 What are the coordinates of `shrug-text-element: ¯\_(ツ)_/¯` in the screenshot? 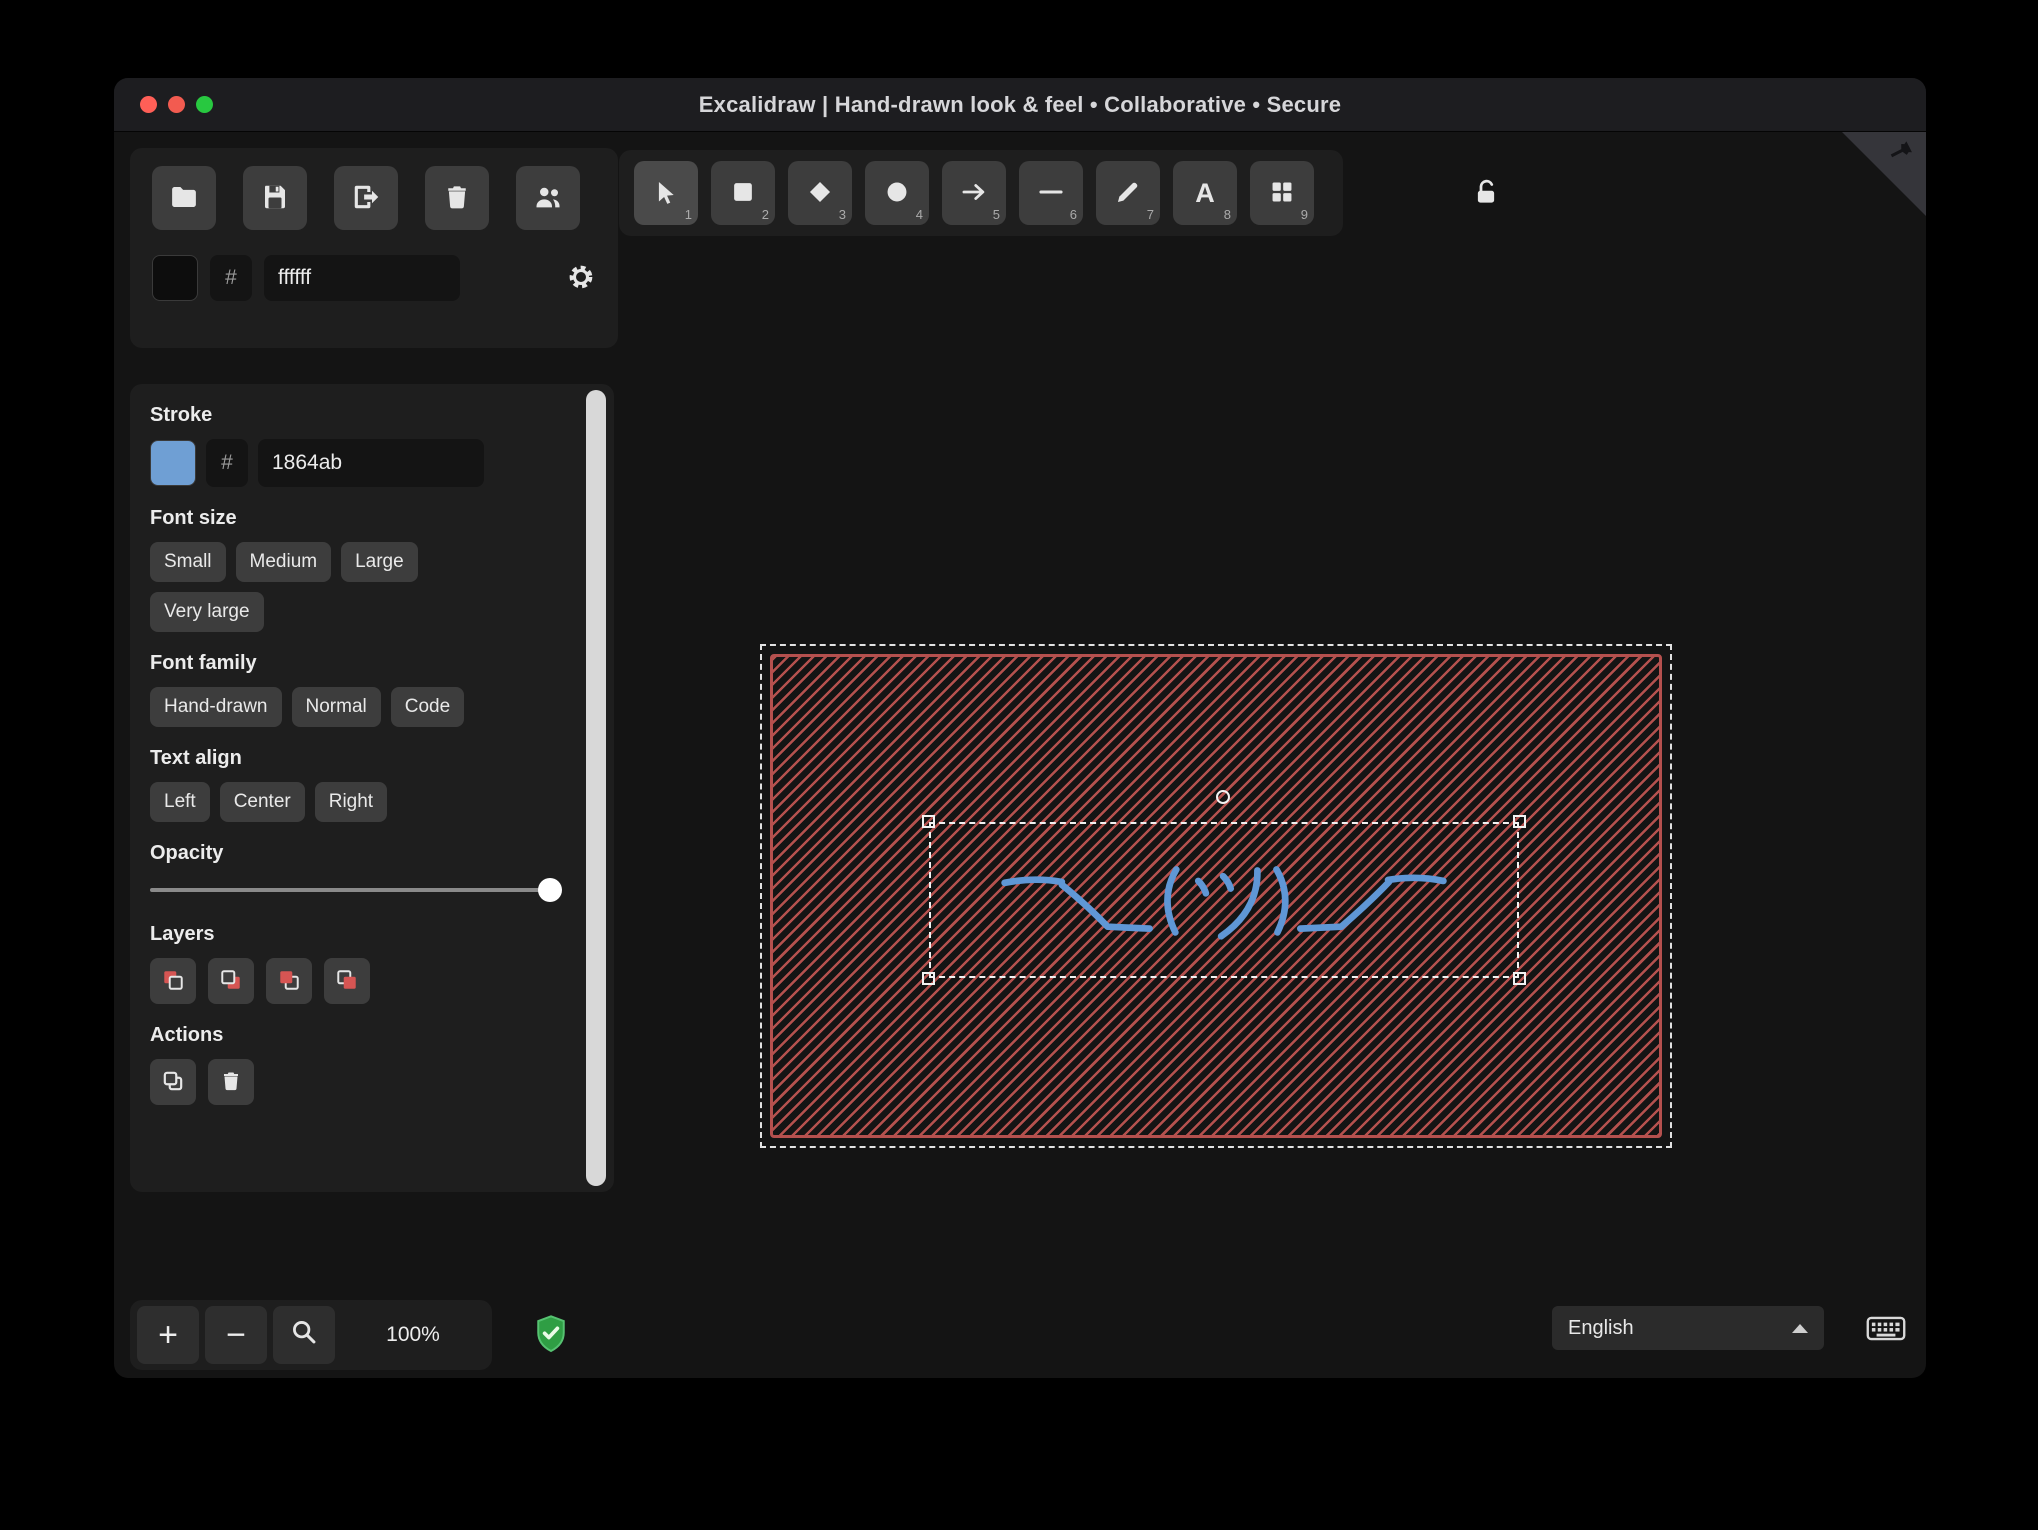 It's located at (1224, 900).